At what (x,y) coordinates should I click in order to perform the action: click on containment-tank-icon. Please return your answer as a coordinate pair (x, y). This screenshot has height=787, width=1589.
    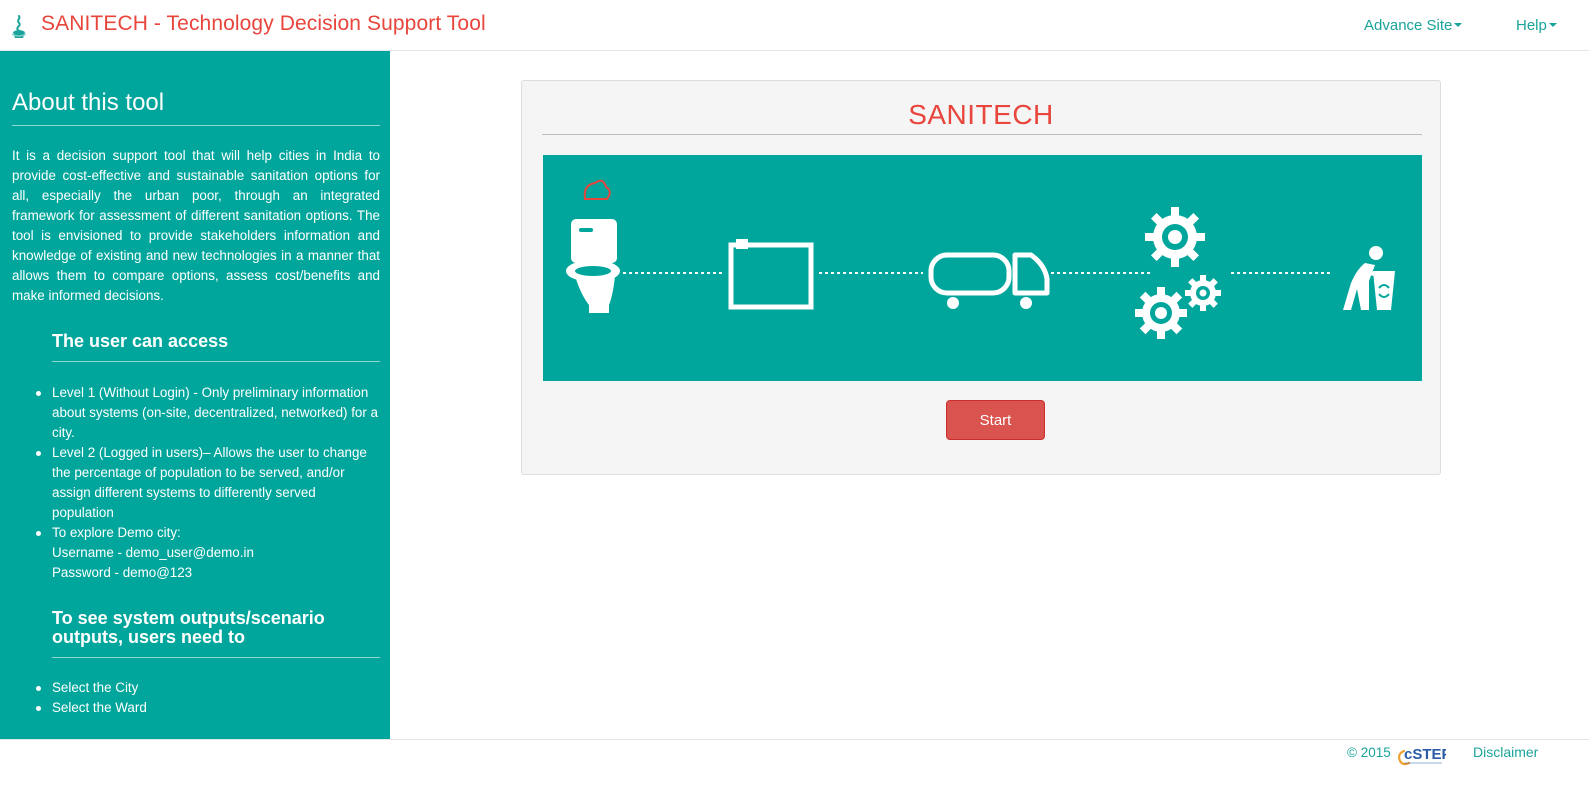
    Looking at the image, I should click on (771, 274).